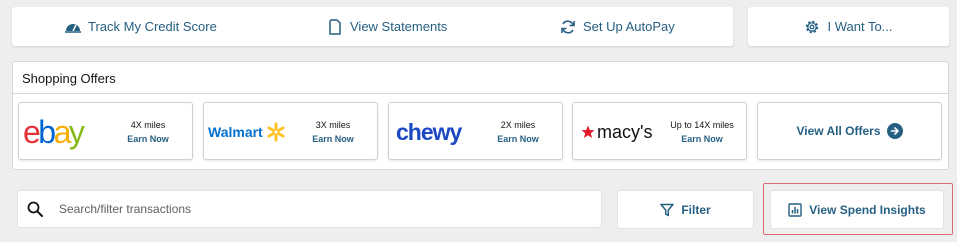 The width and height of the screenshot is (957, 242). What do you see at coordinates (105, 131) in the screenshot?
I see `offer-card-ebay: ebay 4X miles Earn Now` at bounding box center [105, 131].